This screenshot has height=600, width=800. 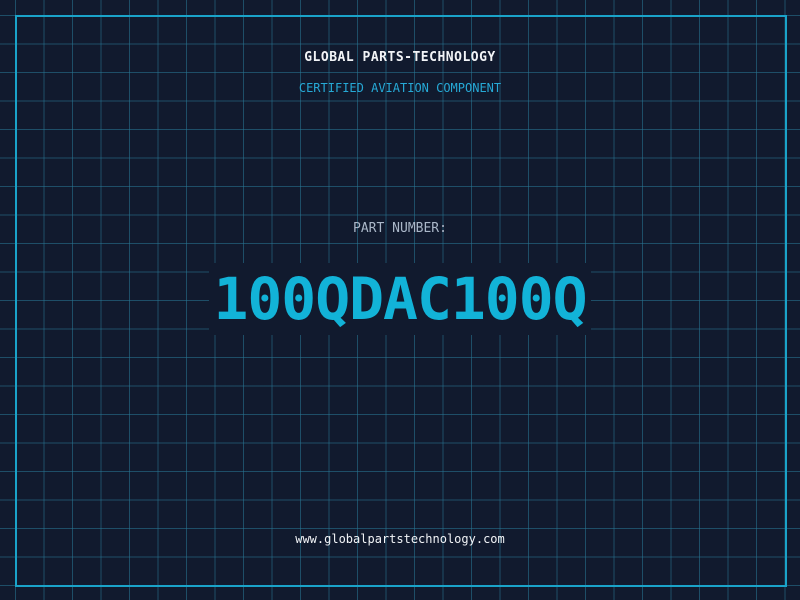 I want to click on part-number-value: 100QDAC100Q, so click(x=400, y=299).